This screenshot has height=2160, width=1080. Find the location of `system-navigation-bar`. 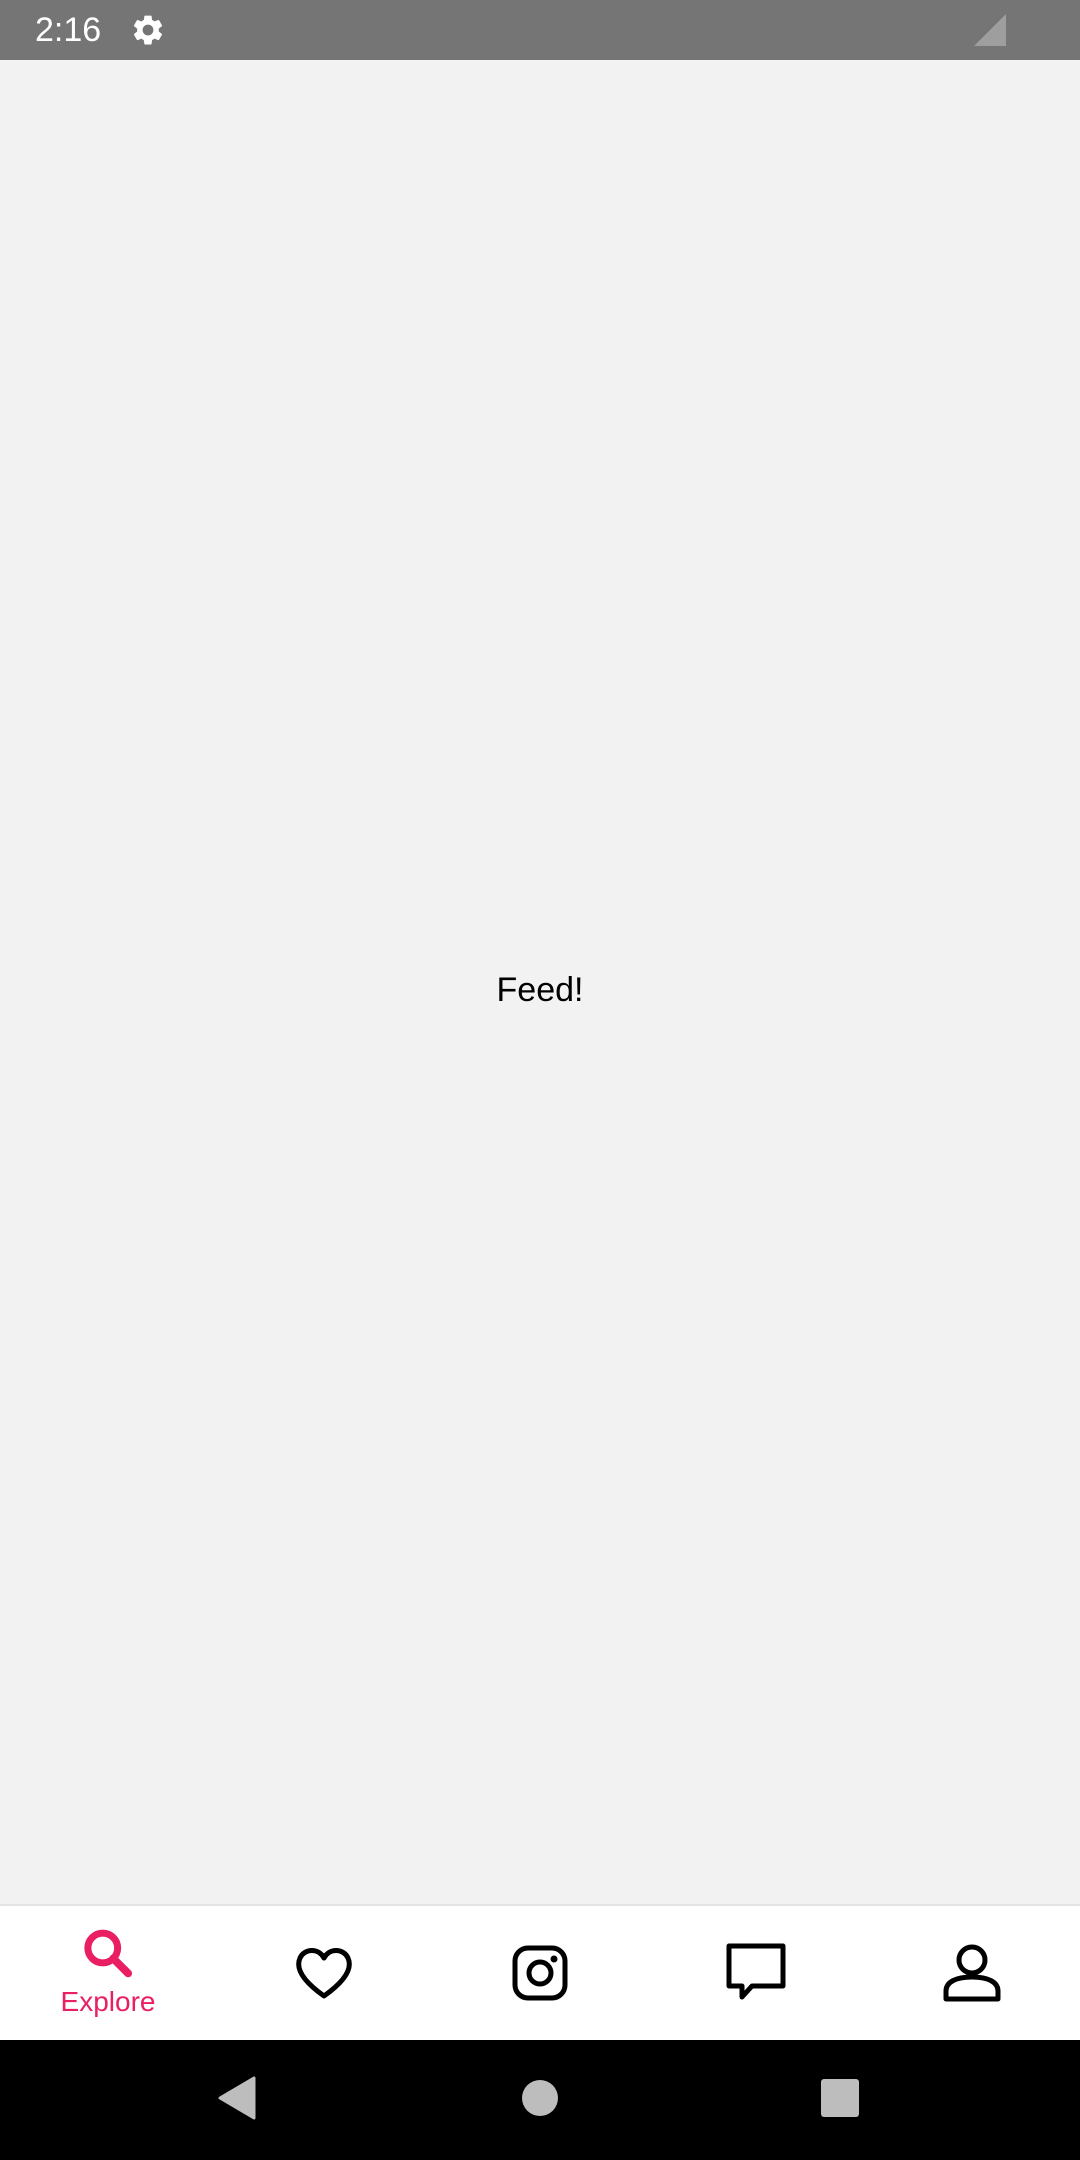

system-navigation-bar is located at coordinates (540, 2100).